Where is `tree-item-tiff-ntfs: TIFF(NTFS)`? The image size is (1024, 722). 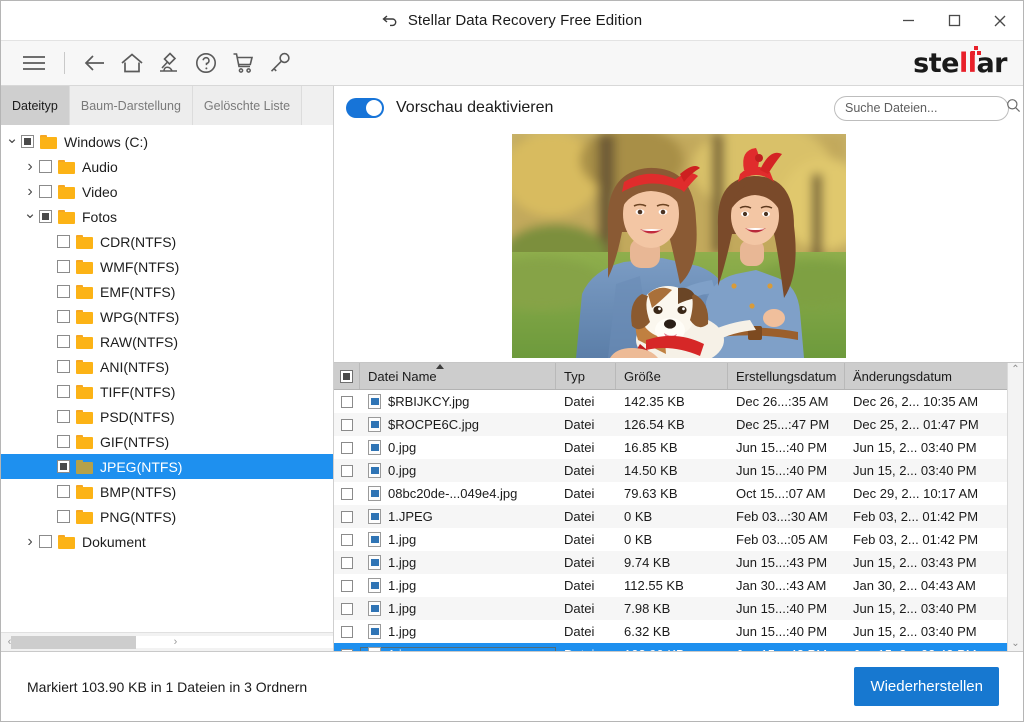
tree-item-tiff-ntfs: TIFF(NTFS) is located at coordinates (167, 391).